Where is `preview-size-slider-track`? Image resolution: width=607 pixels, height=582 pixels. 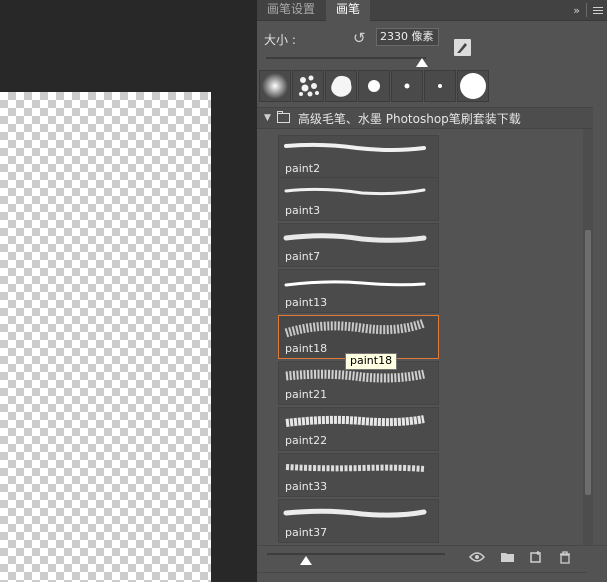 preview-size-slider-track is located at coordinates (356, 554).